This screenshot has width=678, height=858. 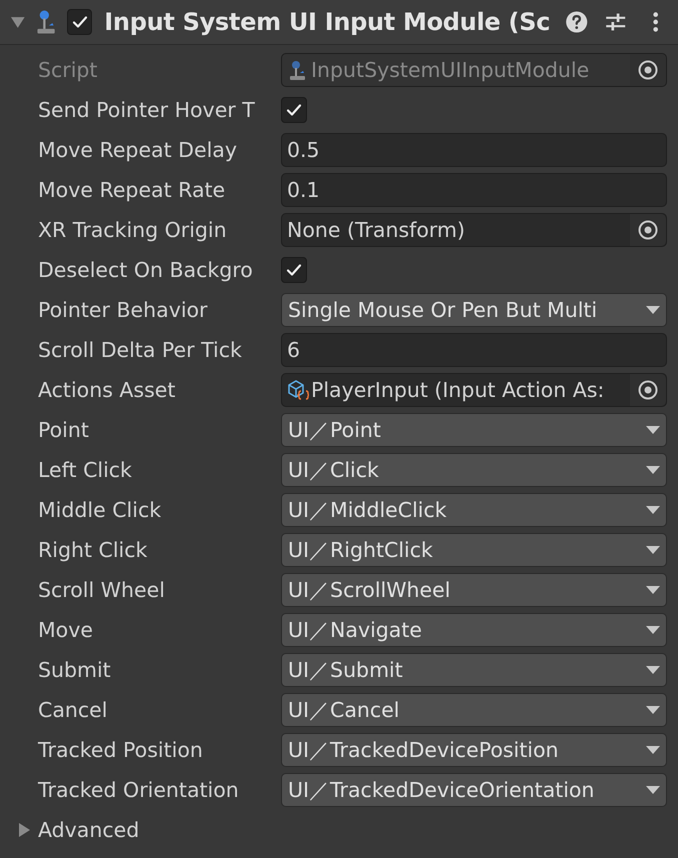 I want to click on dropdown: UI／Cancel, so click(x=474, y=710).